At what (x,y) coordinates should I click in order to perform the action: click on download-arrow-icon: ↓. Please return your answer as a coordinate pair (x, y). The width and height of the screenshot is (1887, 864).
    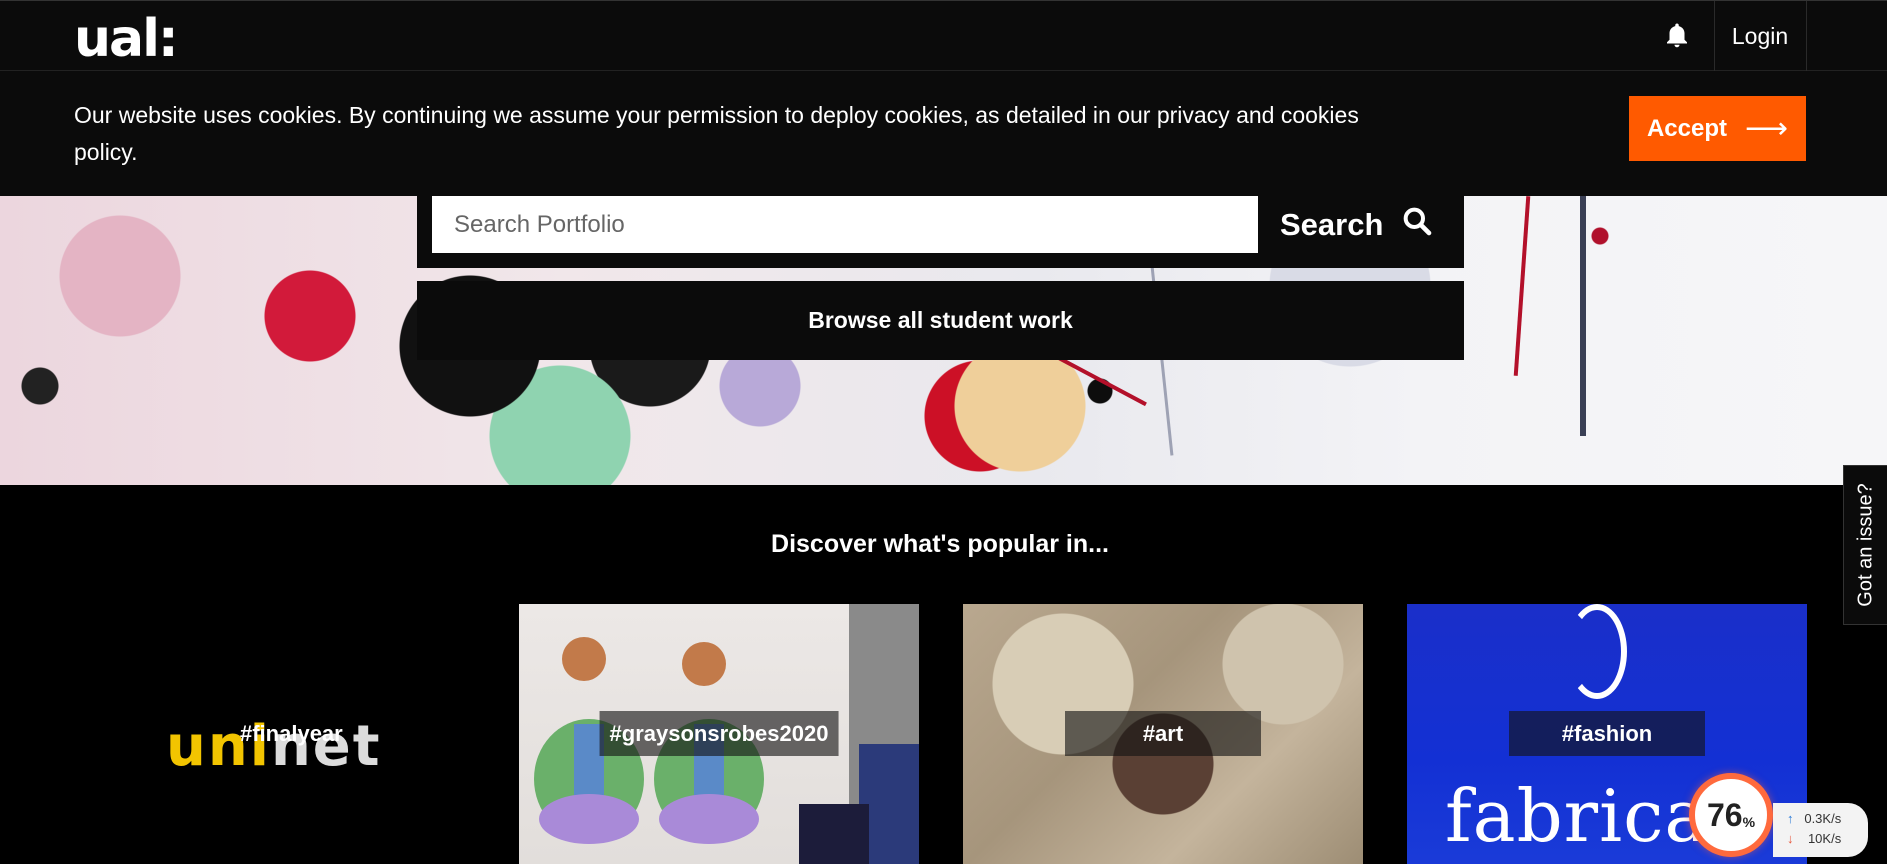
    Looking at the image, I should click on (1790, 838).